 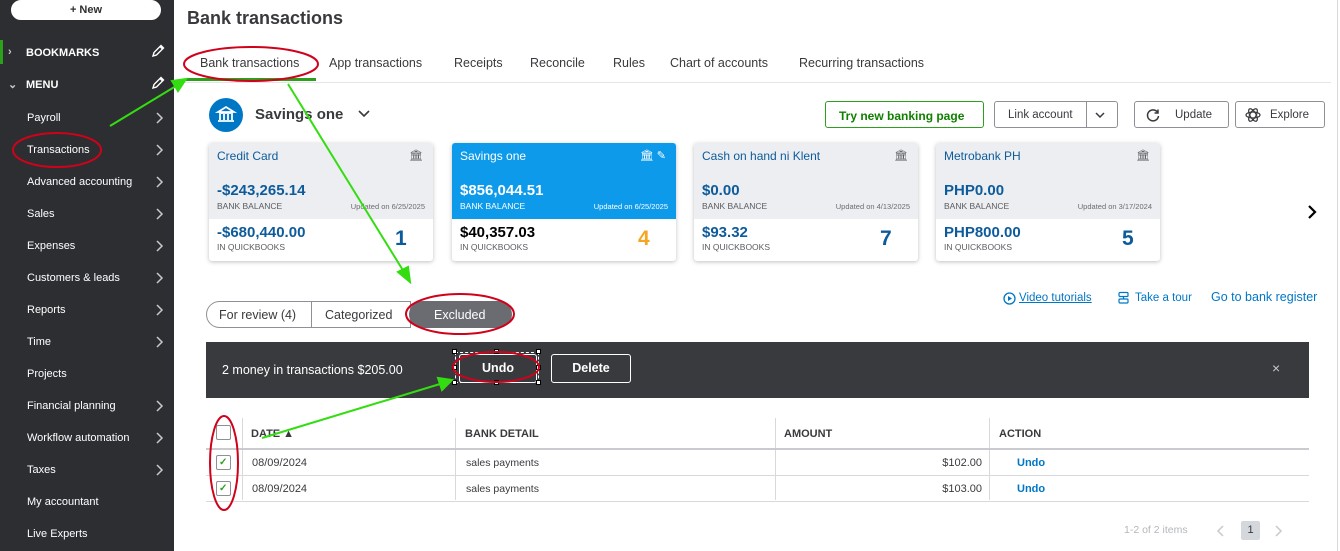 I want to click on new-button: + New, so click(x=86, y=10).